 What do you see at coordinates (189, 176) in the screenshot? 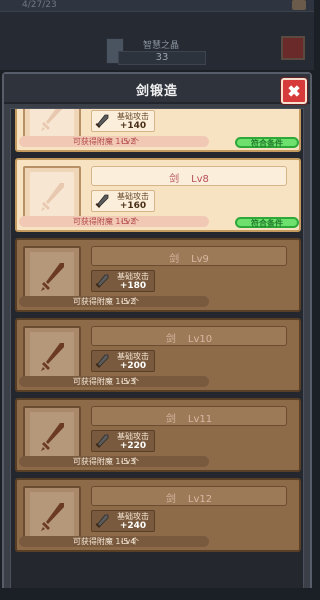
I see `item-name-box: 剑 Lv8` at bounding box center [189, 176].